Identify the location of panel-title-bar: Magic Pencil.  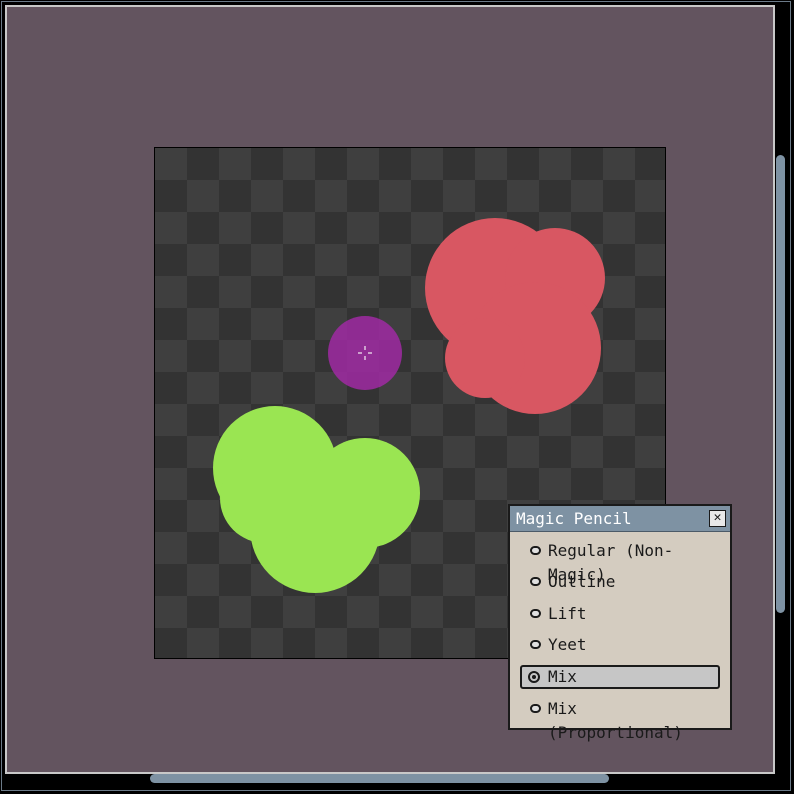
(620, 519).